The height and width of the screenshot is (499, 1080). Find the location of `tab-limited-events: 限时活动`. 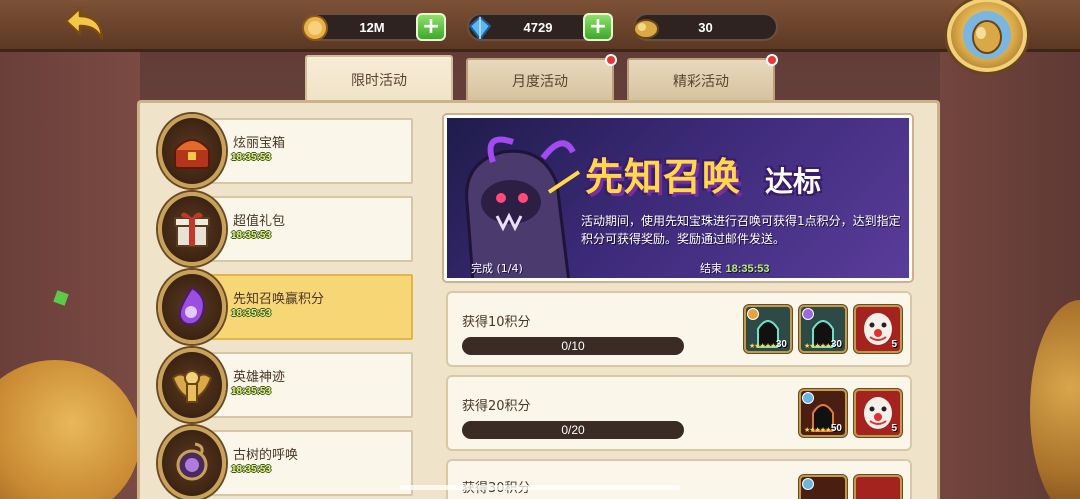

tab-limited-events: 限时活动 is located at coordinates (379, 79).